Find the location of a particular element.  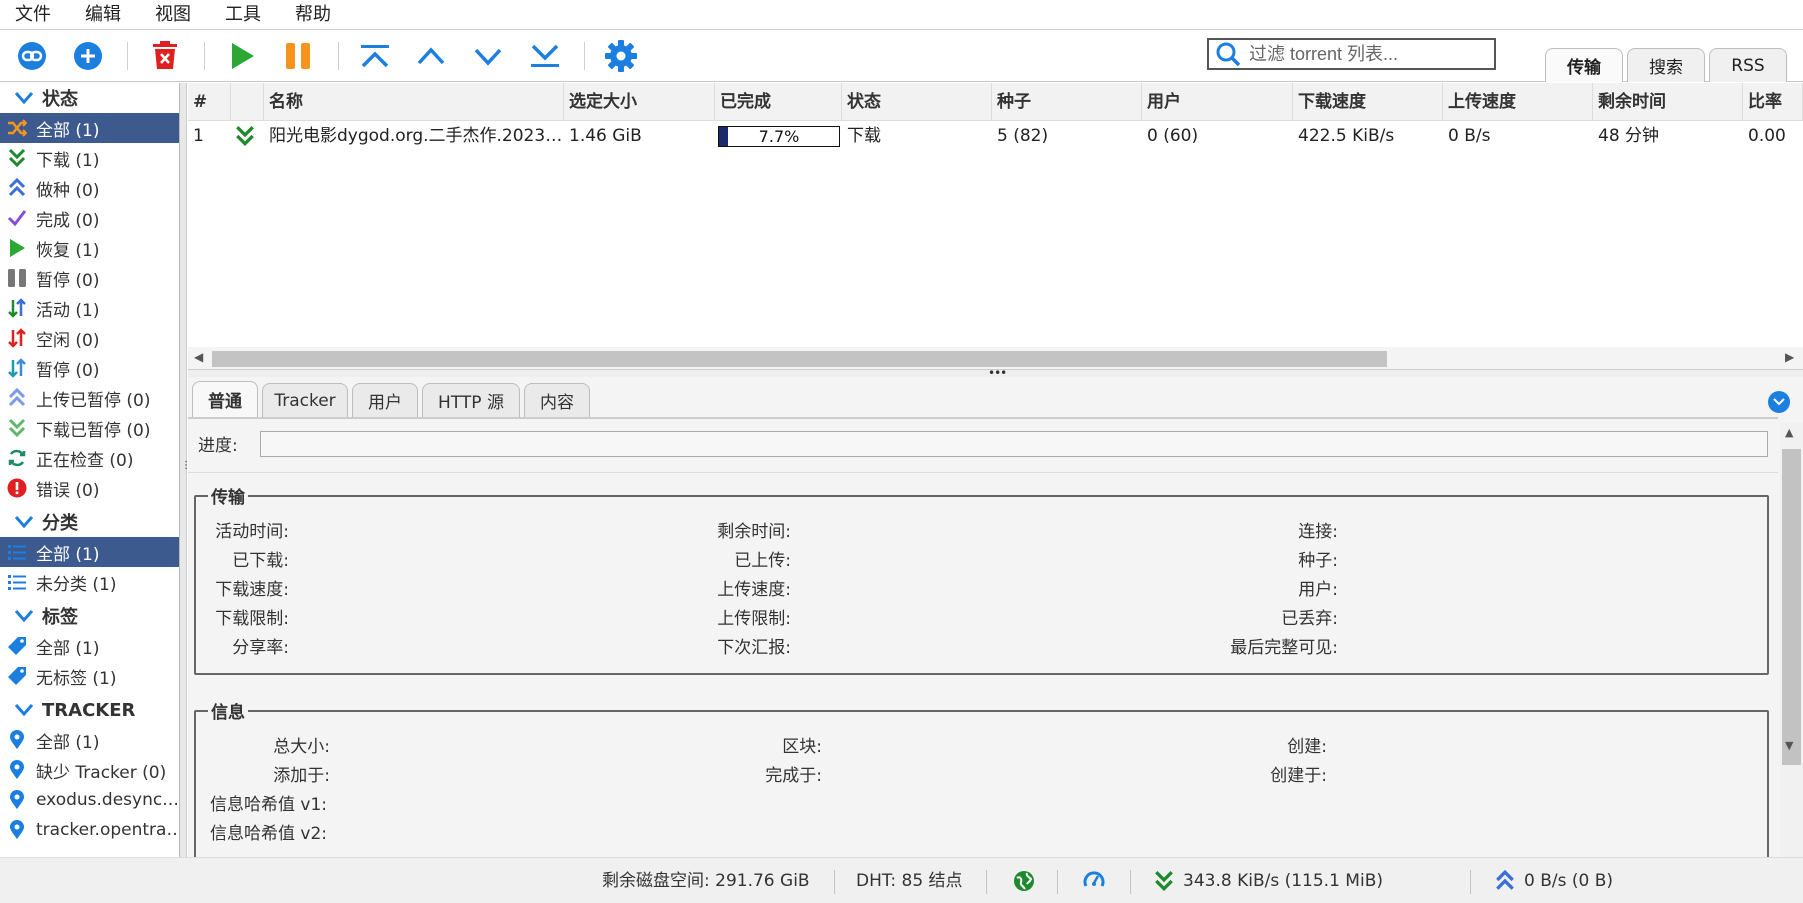

pause-button is located at coordinates (298, 56).